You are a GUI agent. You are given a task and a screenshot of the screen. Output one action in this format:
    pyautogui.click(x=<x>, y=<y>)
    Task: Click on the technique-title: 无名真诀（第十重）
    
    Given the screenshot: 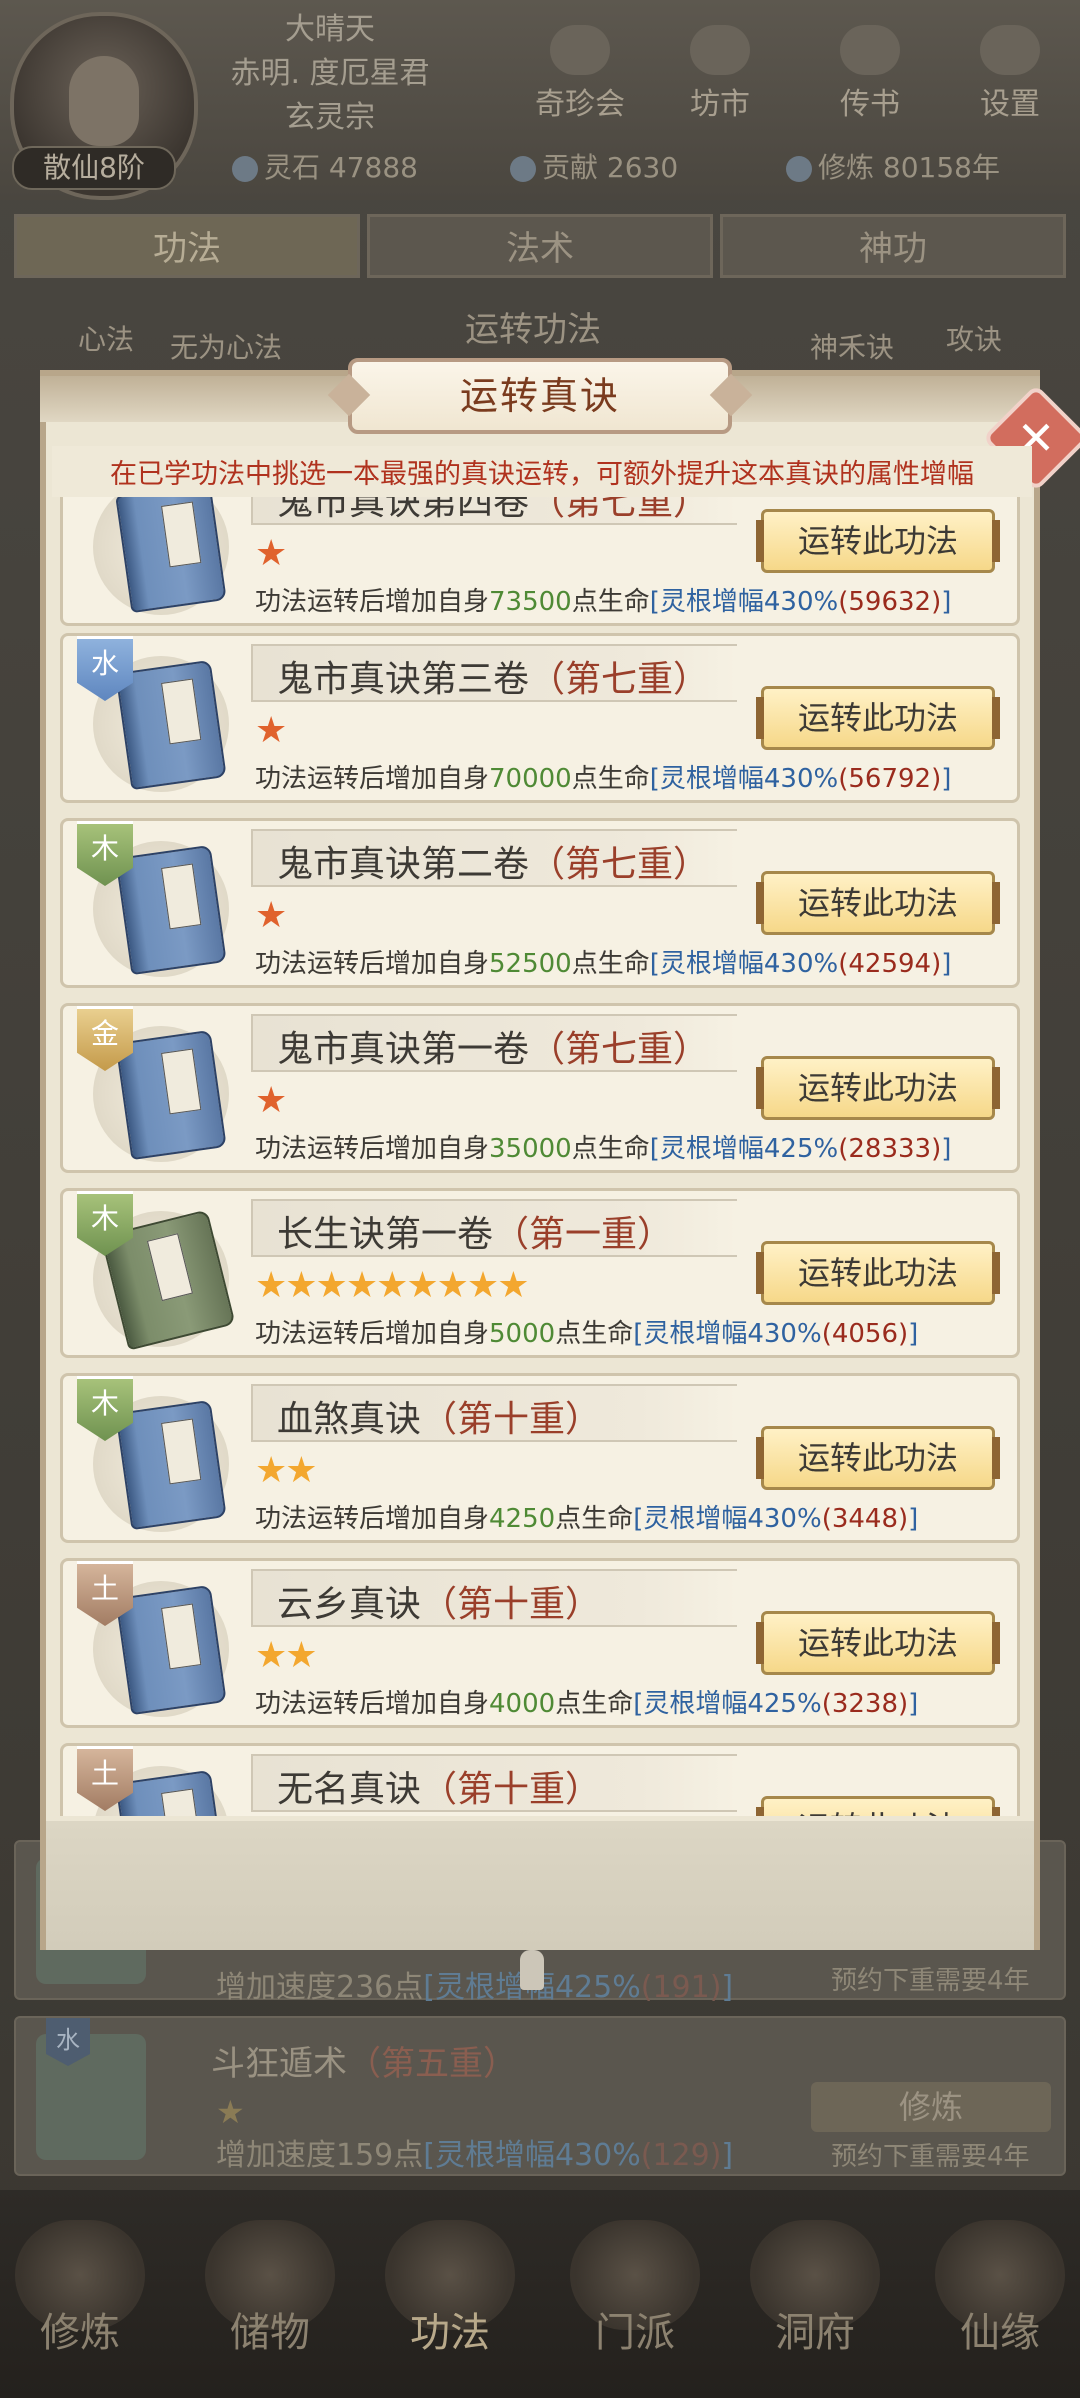 What is the action you would take?
    pyautogui.click(x=439, y=1786)
    